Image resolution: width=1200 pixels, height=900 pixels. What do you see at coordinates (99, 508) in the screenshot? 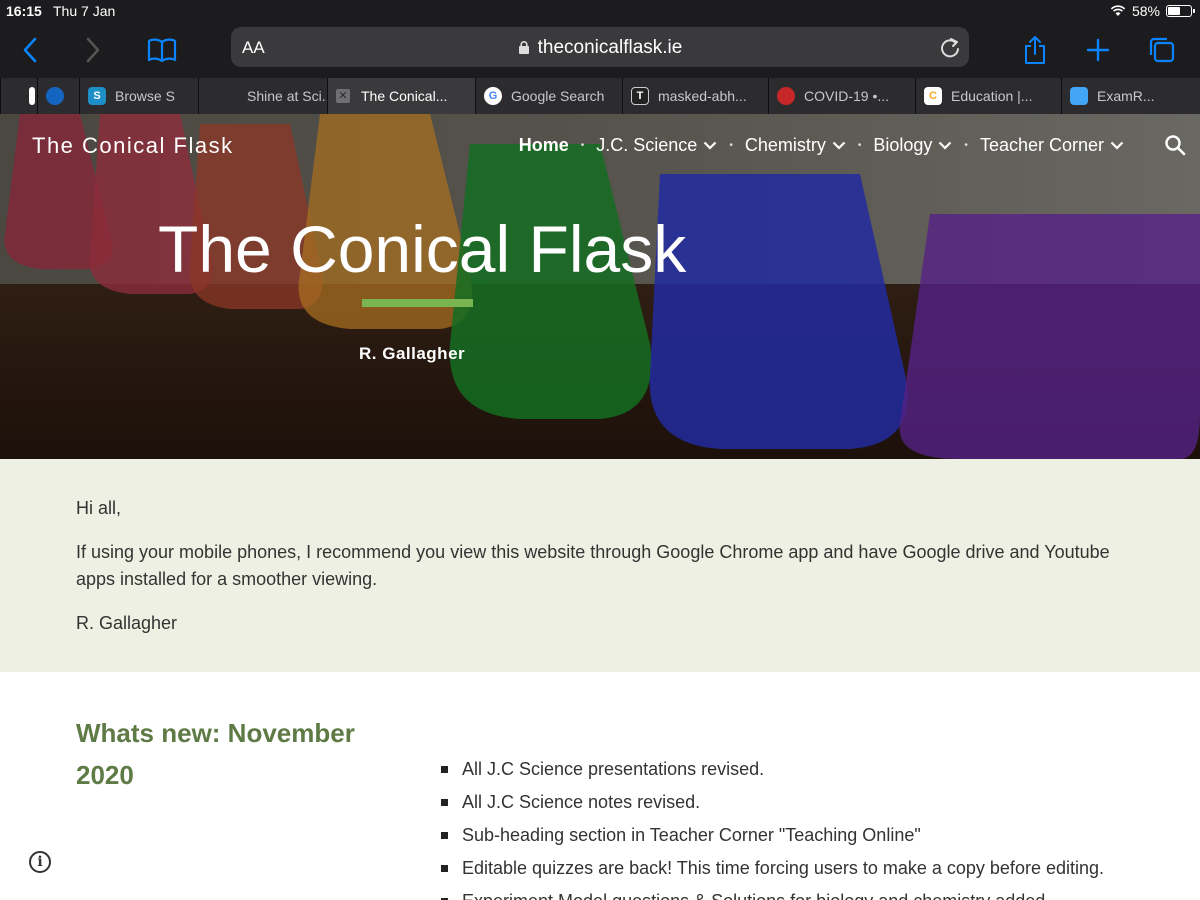
I see `notice-greeting: Hi all,` at bounding box center [99, 508].